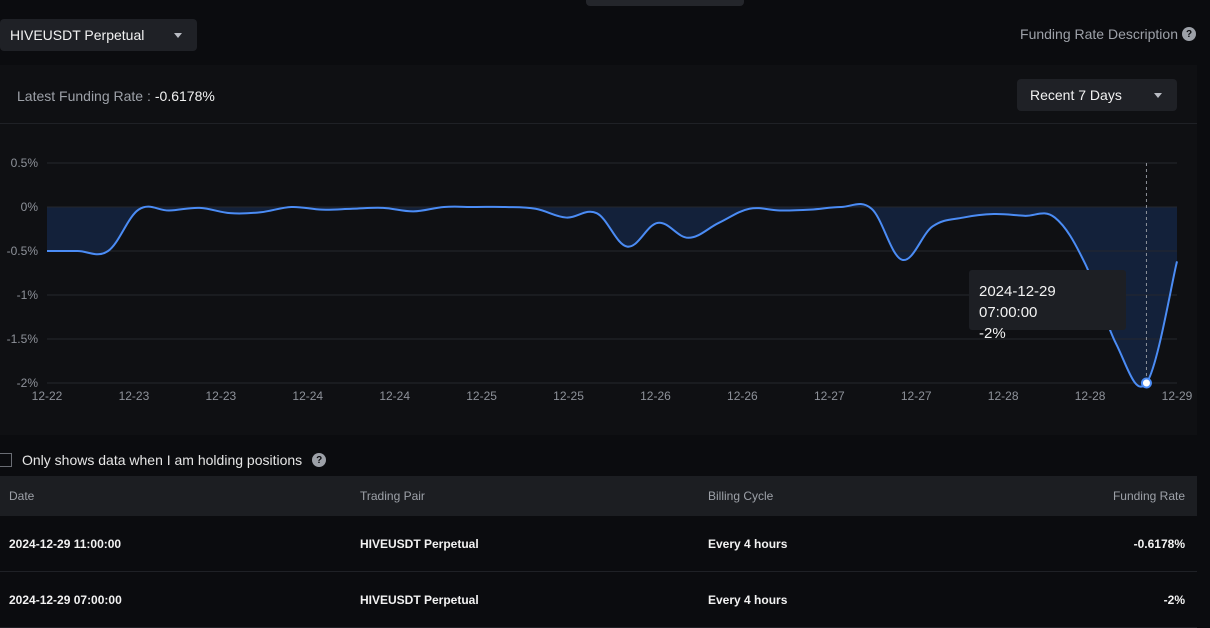 The image size is (1210, 628). Describe the element at coordinates (1159, 543) in the screenshot. I see `cell-funding-rate: -0.6178%` at that location.